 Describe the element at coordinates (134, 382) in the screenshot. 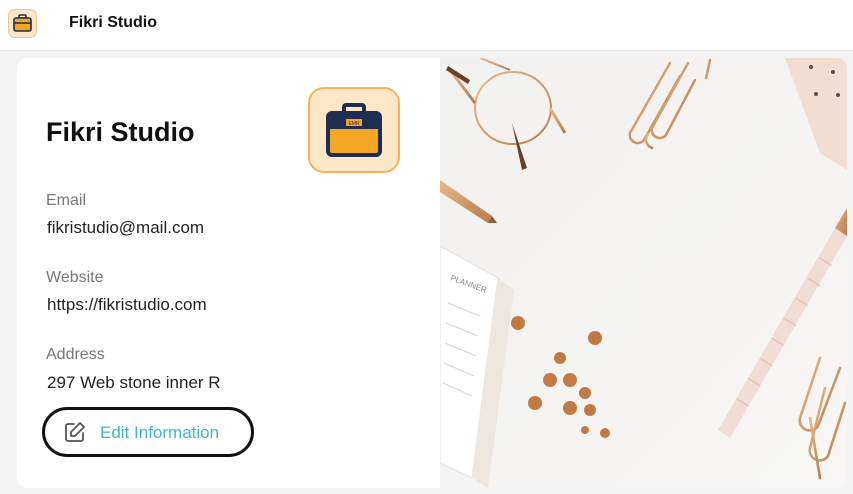

I see `address-value: 297 Web stone inner R` at that location.